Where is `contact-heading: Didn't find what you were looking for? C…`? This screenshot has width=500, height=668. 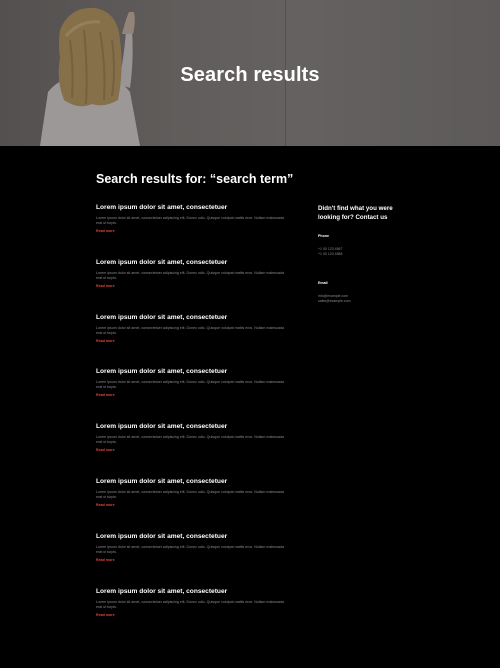
contact-heading: Didn't find what you were looking for? C… is located at coordinates (355, 213).